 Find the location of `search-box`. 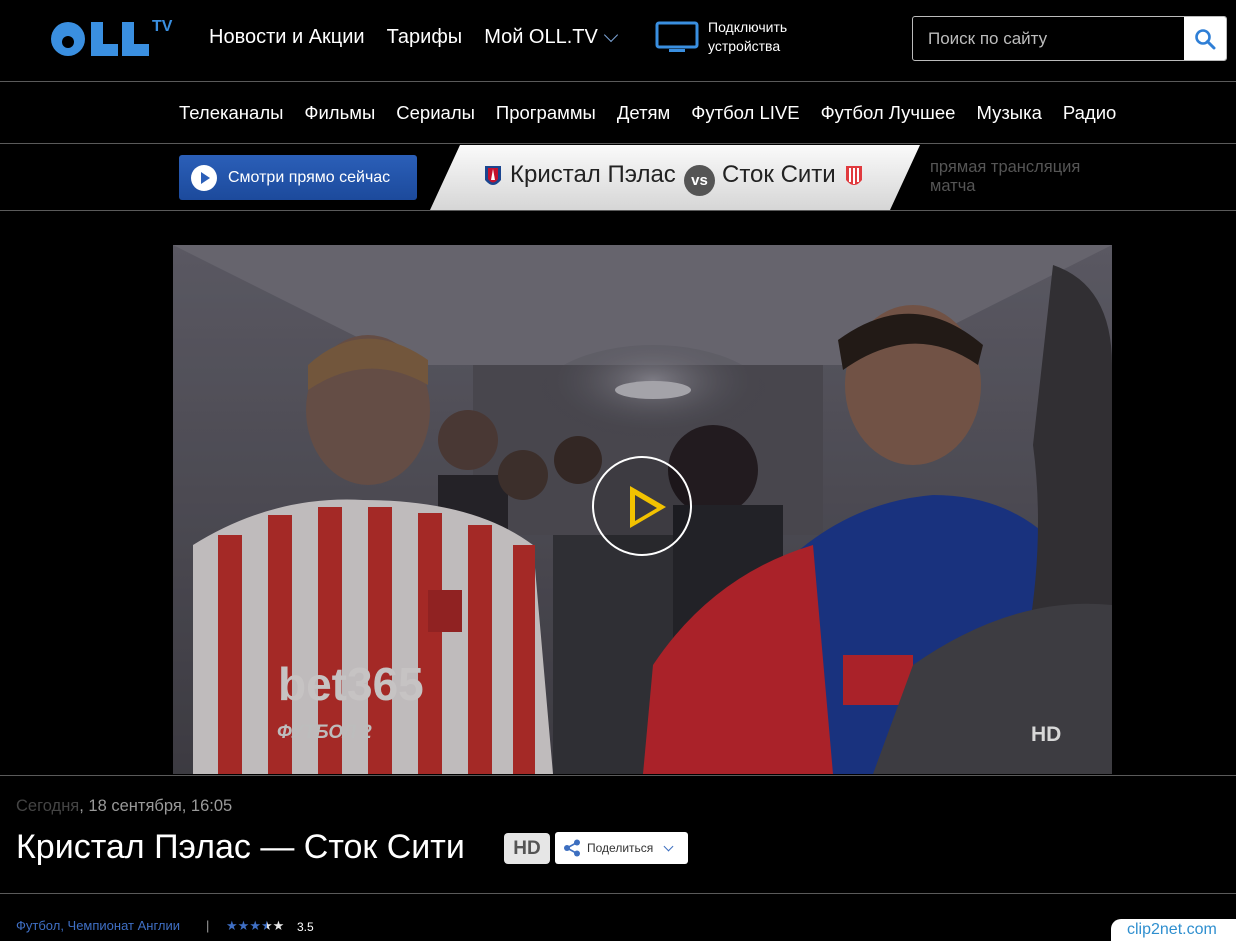

search-box is located at coordinates (1069, 38).